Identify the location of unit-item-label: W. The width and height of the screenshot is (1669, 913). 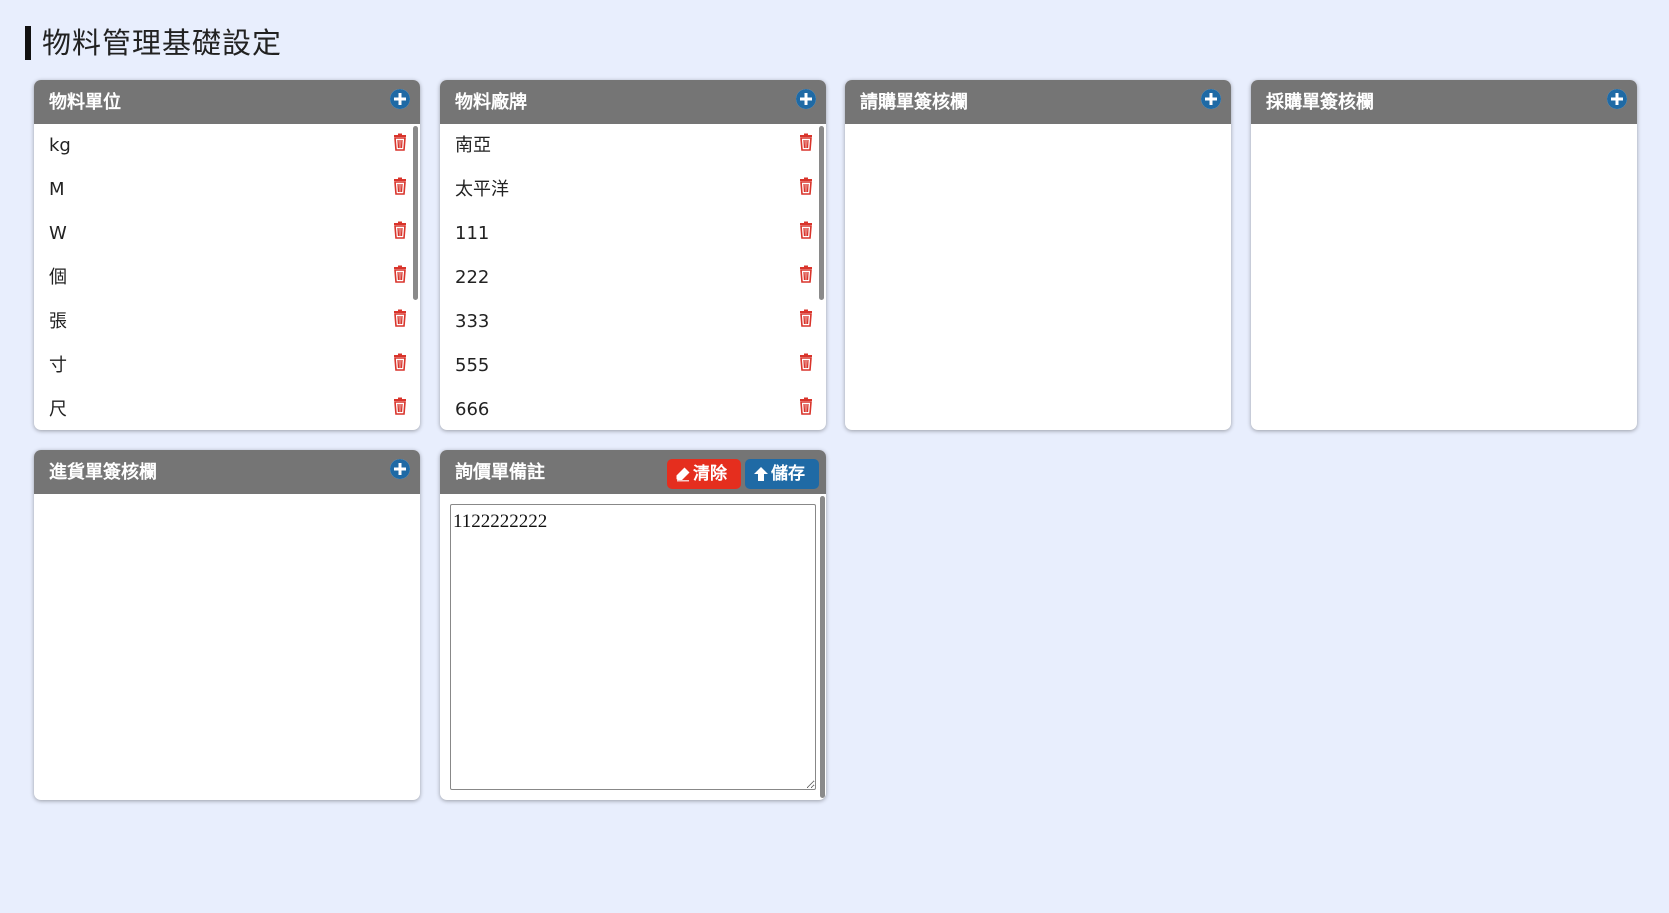
(58, 233).